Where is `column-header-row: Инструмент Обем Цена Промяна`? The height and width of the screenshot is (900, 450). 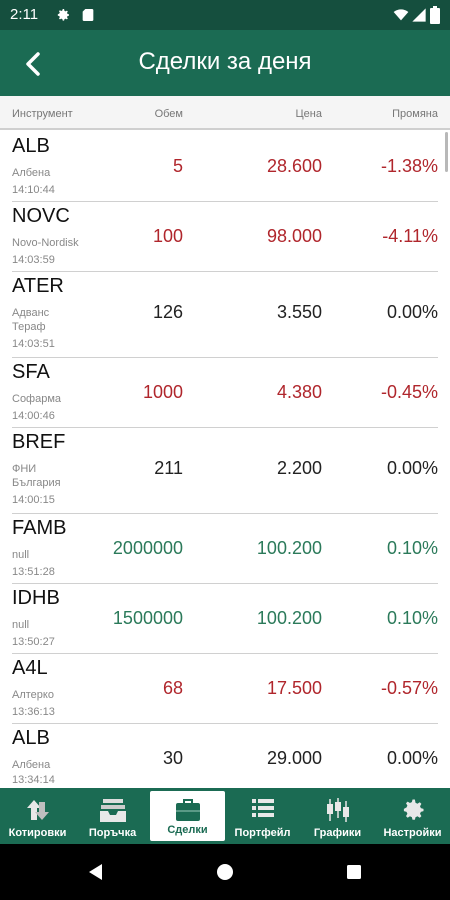 column-header-row: Инструмент Обем Цена Промяна is located at coordinates (225, 113).